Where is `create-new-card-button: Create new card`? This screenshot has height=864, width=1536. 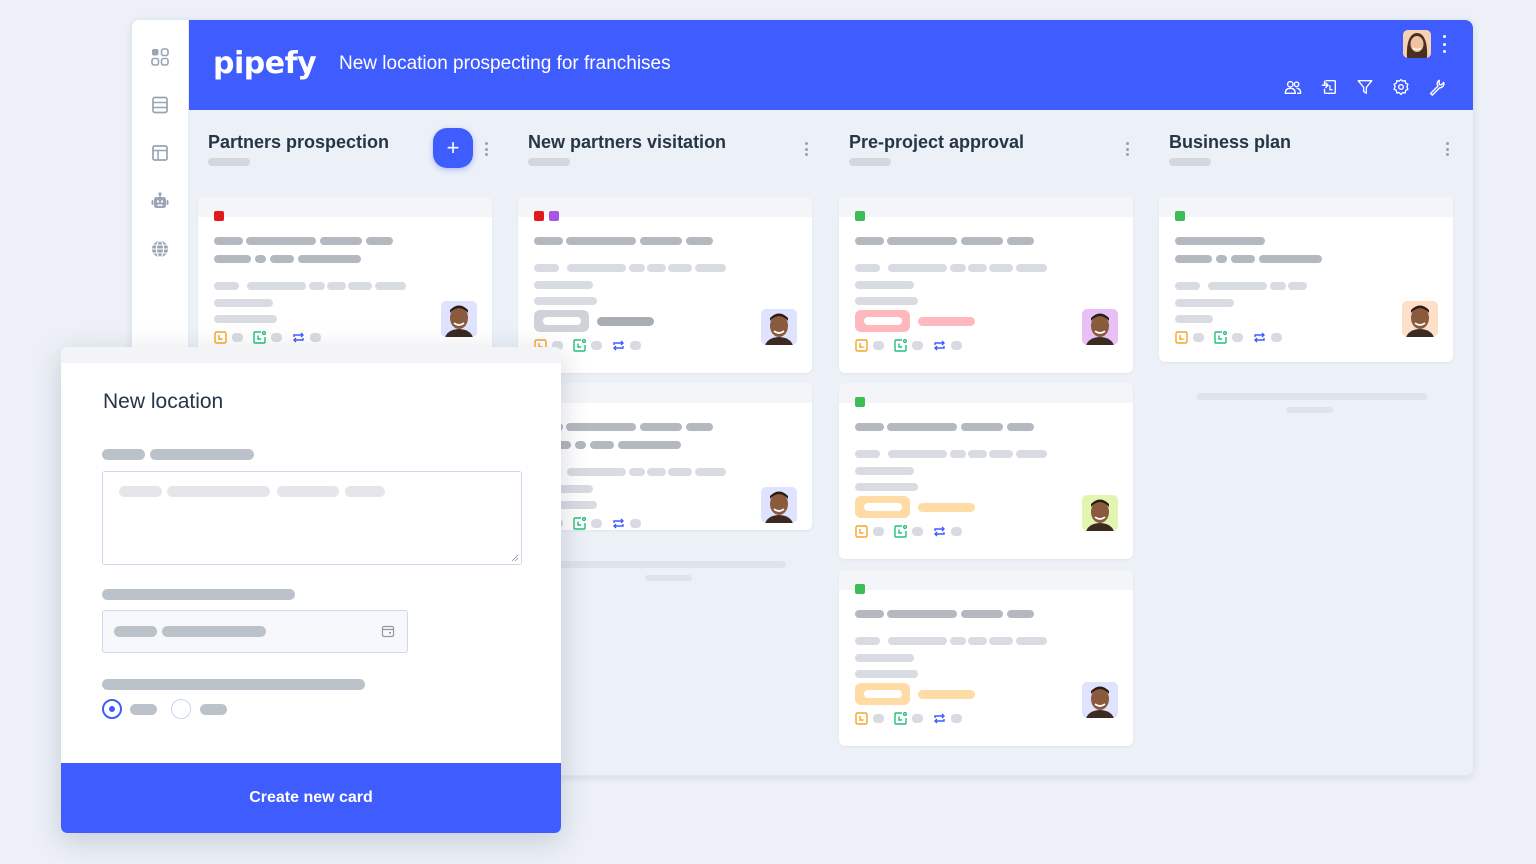
create-new-card-button: Create new card is located at coordinates (311, 798).